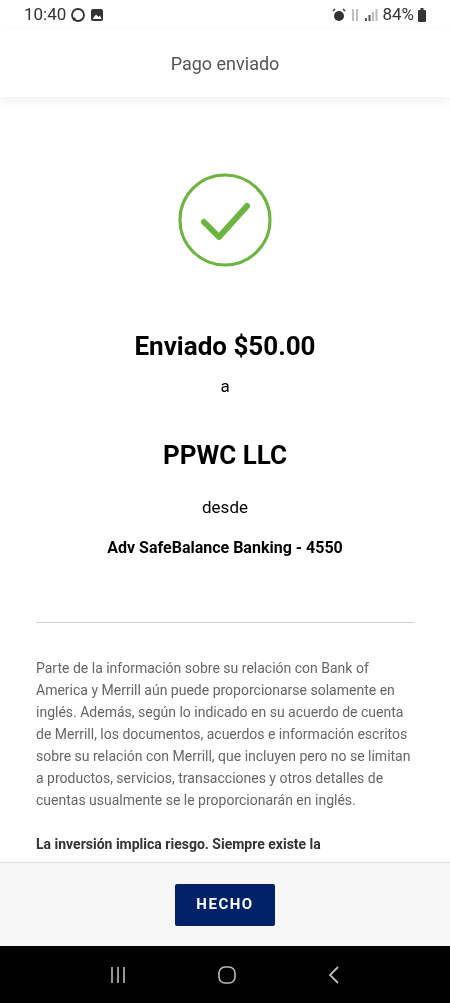 This screenshot has height=1003, width=450. I want to click on to-label: a, so click(225, 386).